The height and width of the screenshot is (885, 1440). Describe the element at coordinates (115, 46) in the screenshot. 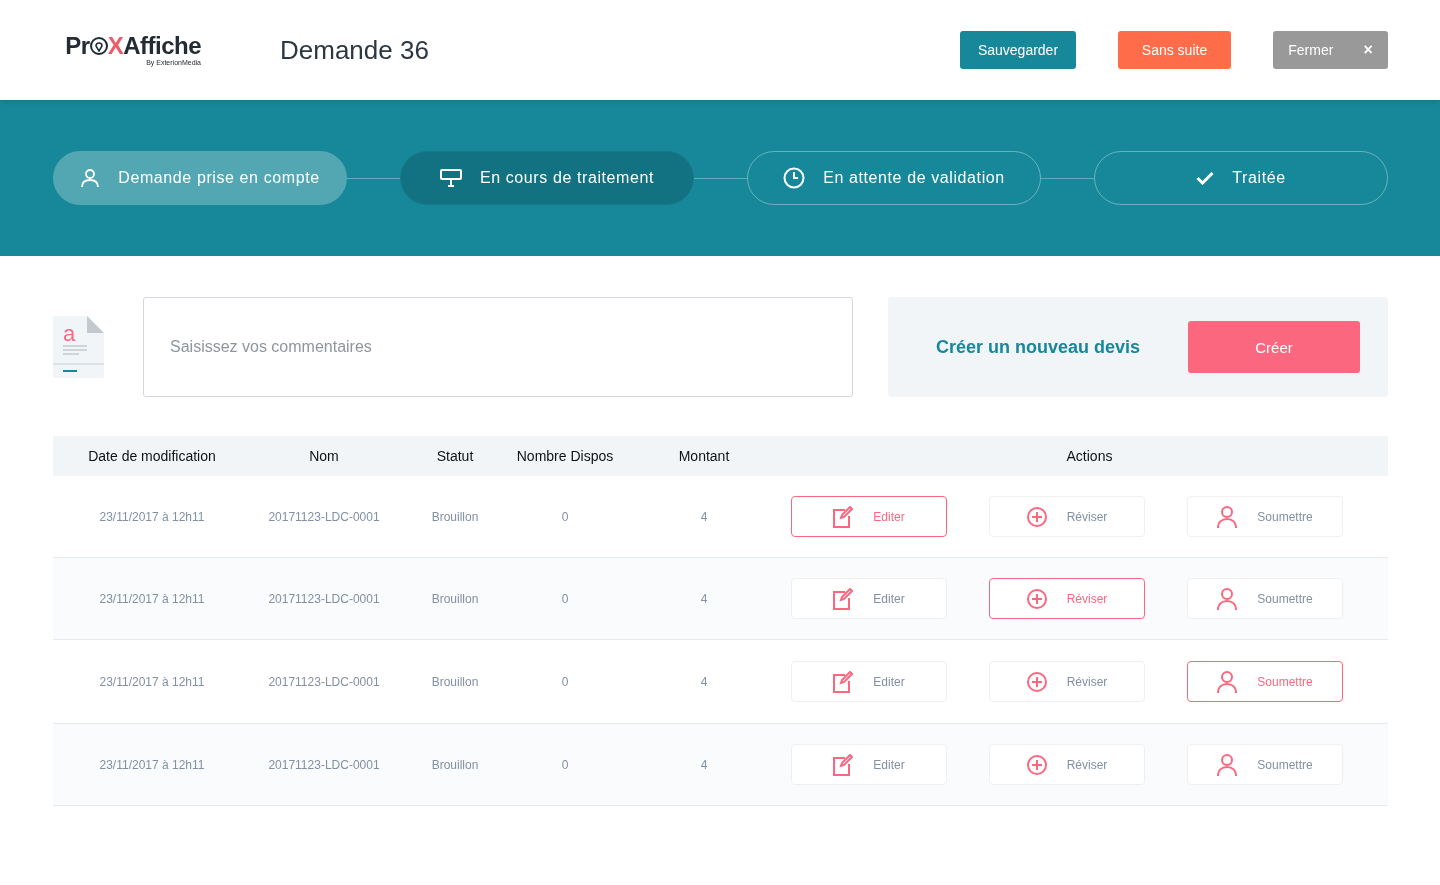

I see `logo-text: X` at that location.